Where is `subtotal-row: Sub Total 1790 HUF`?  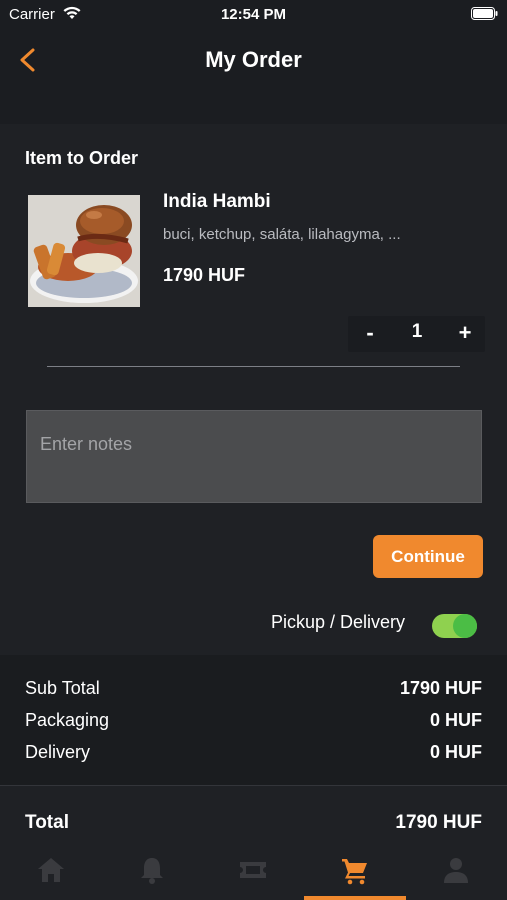
subtotal-row: Sub Total 1790 HUF is located at coordinates (253, 690).